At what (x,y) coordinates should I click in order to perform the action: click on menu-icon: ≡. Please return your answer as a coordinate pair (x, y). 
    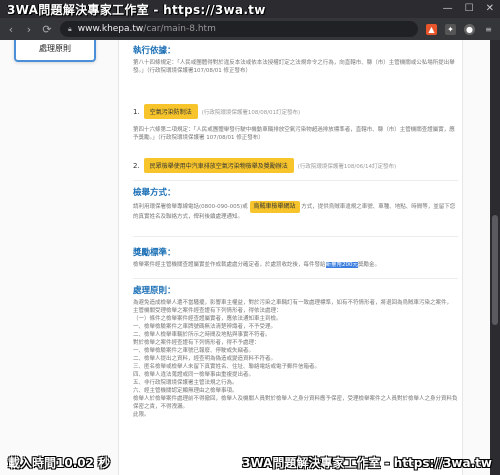
    Looking at the image, I should click on (488, 29).